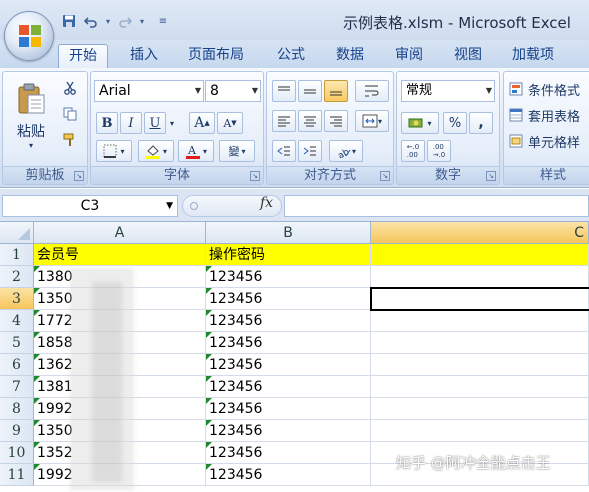 The image size is (589, 492). Describe the element at coordinates (336, 121) in the screenshot. I see `align-right-button` at that location.